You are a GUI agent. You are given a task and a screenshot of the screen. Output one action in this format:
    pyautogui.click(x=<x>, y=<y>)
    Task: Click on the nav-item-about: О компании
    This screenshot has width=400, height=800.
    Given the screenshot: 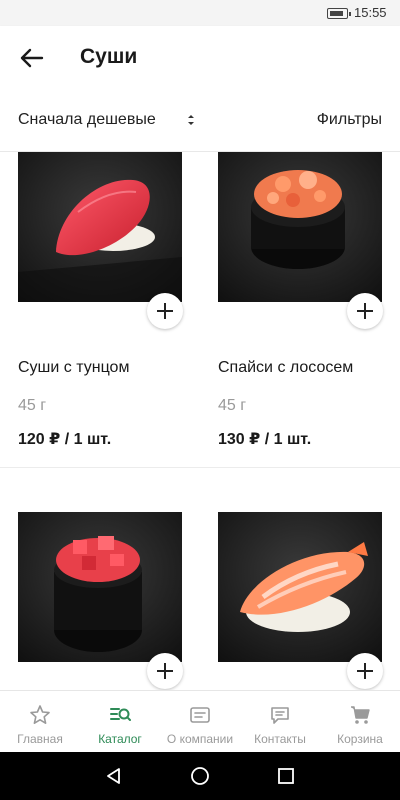 What is the action you would take?
    pyautogui.click(x=200, y=722)
    